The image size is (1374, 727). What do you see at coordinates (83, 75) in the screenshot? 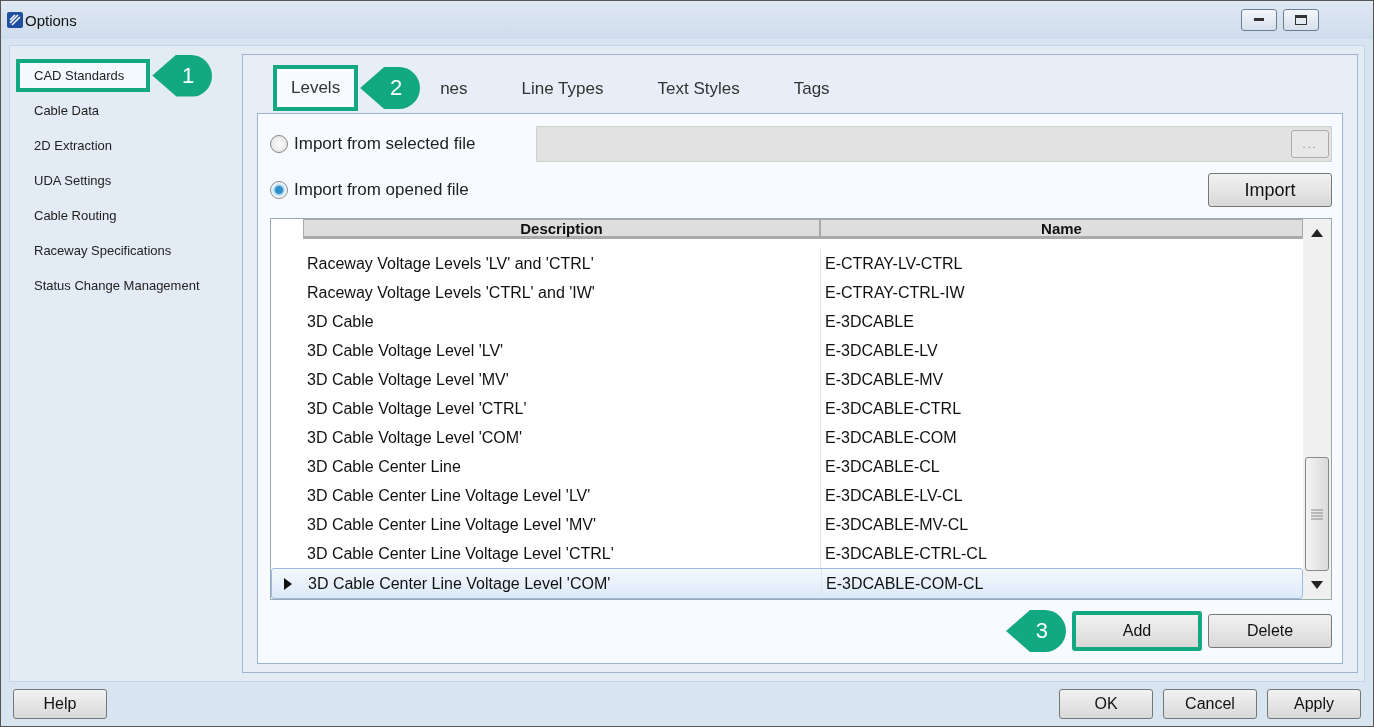
I see `sidebar-item: CAD Standards` at bounding box center [83, 75].